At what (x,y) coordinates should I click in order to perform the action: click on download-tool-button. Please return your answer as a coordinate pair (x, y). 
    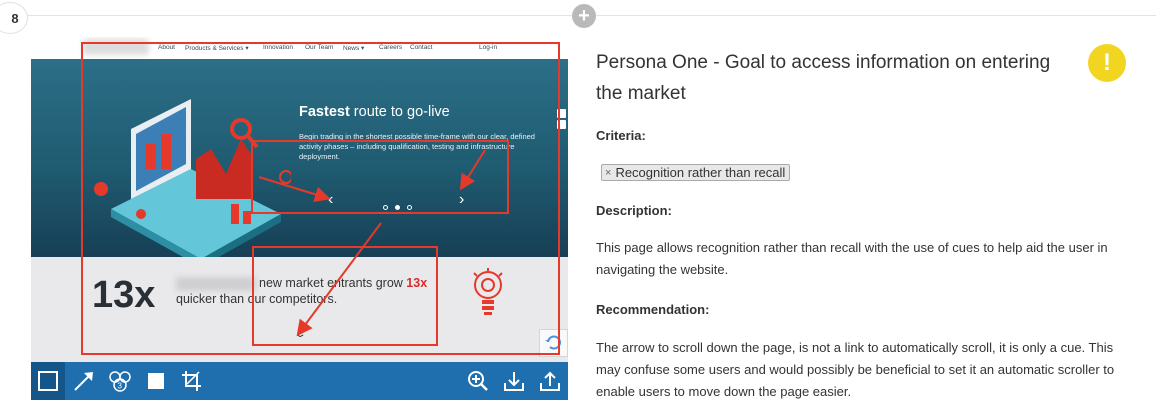
    Looking at the image, I should click on (514, 381).